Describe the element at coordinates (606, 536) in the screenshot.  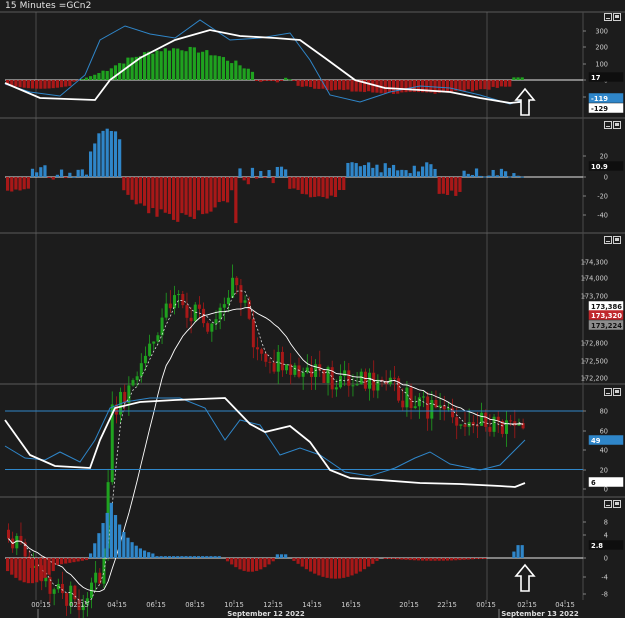
I see `y-axis-tick-label: 4` at that location.